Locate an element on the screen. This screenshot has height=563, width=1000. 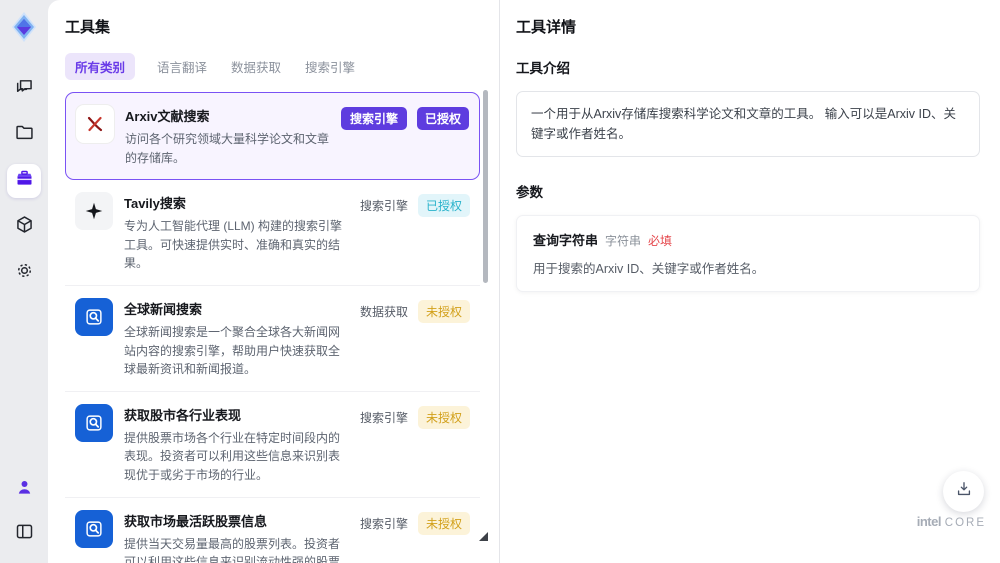
chat-icon is located at coordinates (24, 89).